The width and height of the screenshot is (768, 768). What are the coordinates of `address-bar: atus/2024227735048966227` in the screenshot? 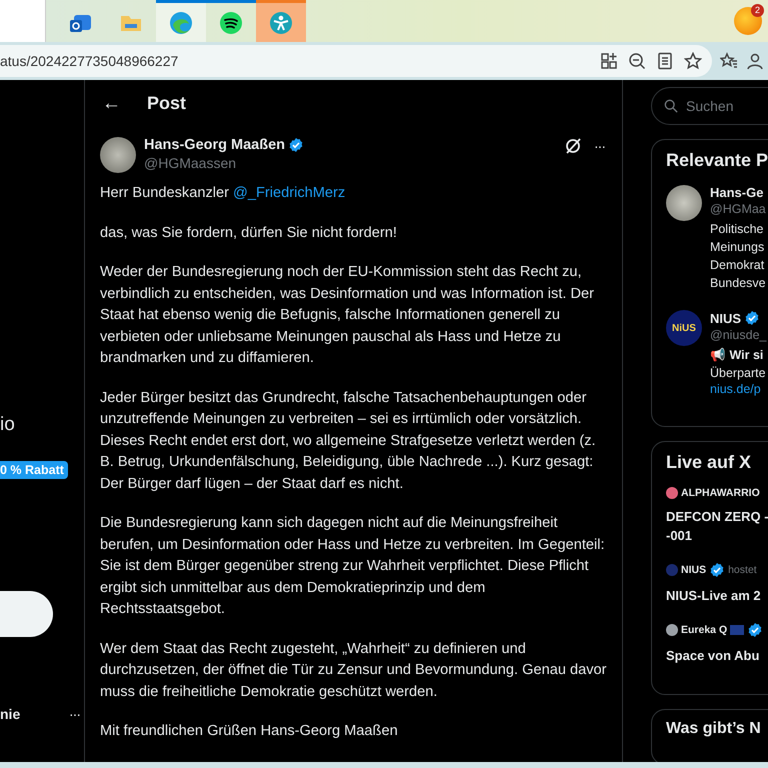 It's located at (356, 61).